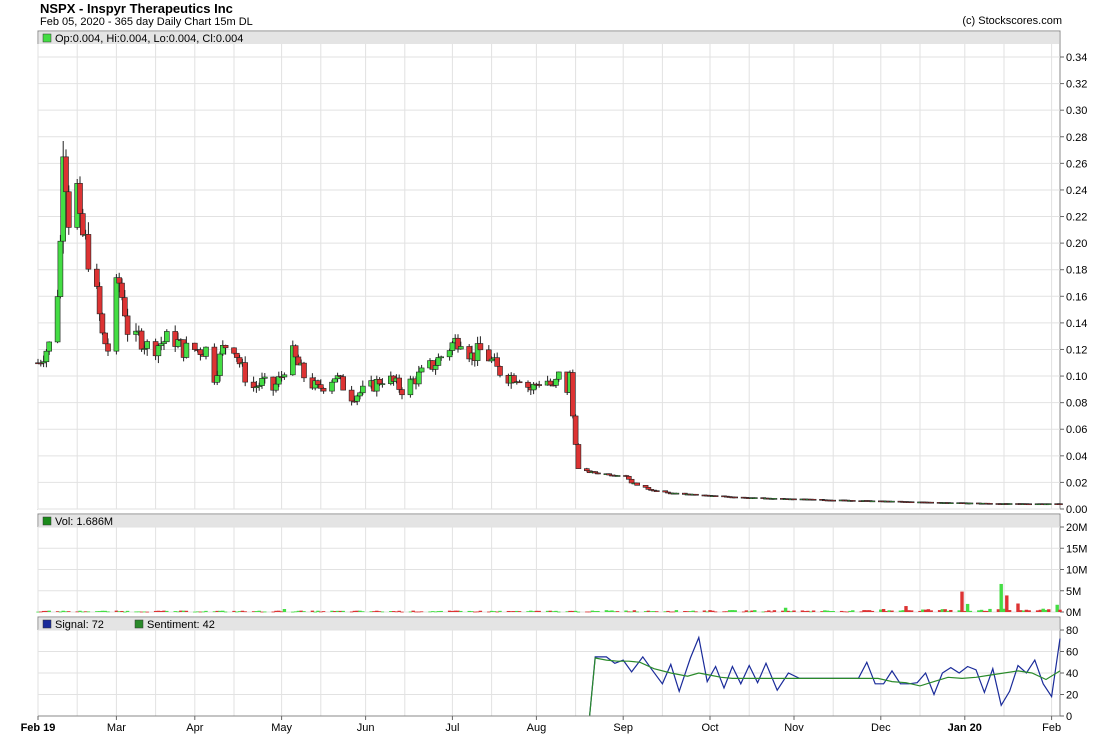 This screenshot has height=747, width=1100. Describe the element at coordinates (537, 728) in the screenshot. I see `x-tick-label: Aug` at that location.